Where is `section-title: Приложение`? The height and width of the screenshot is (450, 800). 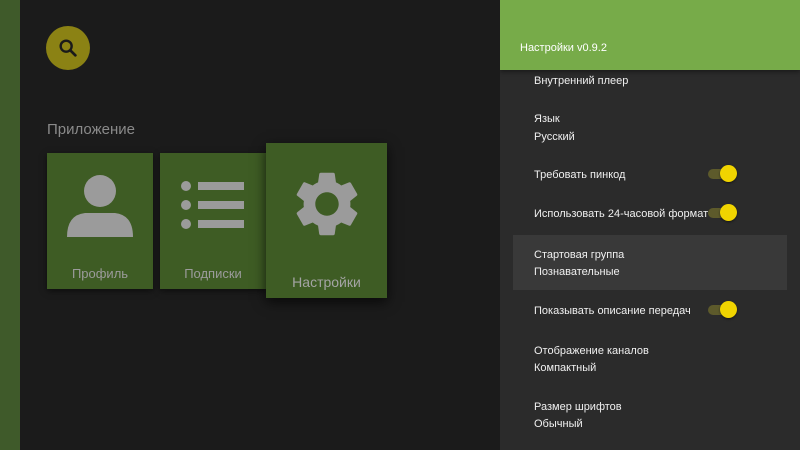 section-title: Приложение is located at coordinates (91, 129).